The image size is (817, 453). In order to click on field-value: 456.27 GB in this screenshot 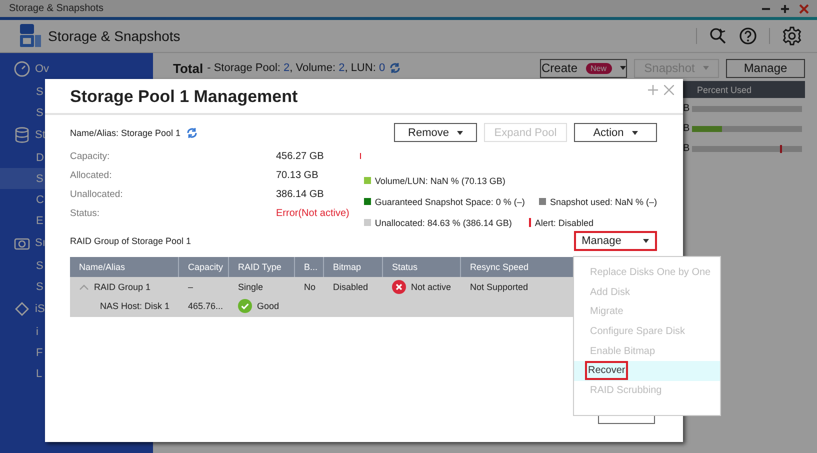, I will do `click(300, 156)`.